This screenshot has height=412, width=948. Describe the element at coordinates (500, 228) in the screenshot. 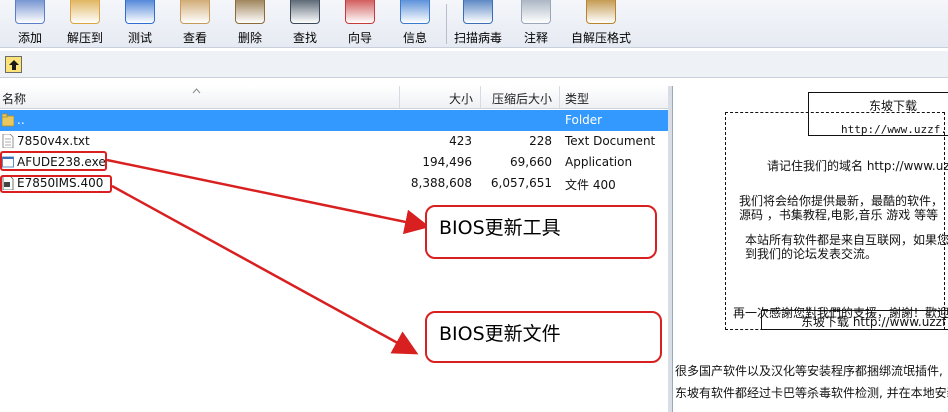

I see `callout-bios-tool-text: BIOS更新工具` at that location.